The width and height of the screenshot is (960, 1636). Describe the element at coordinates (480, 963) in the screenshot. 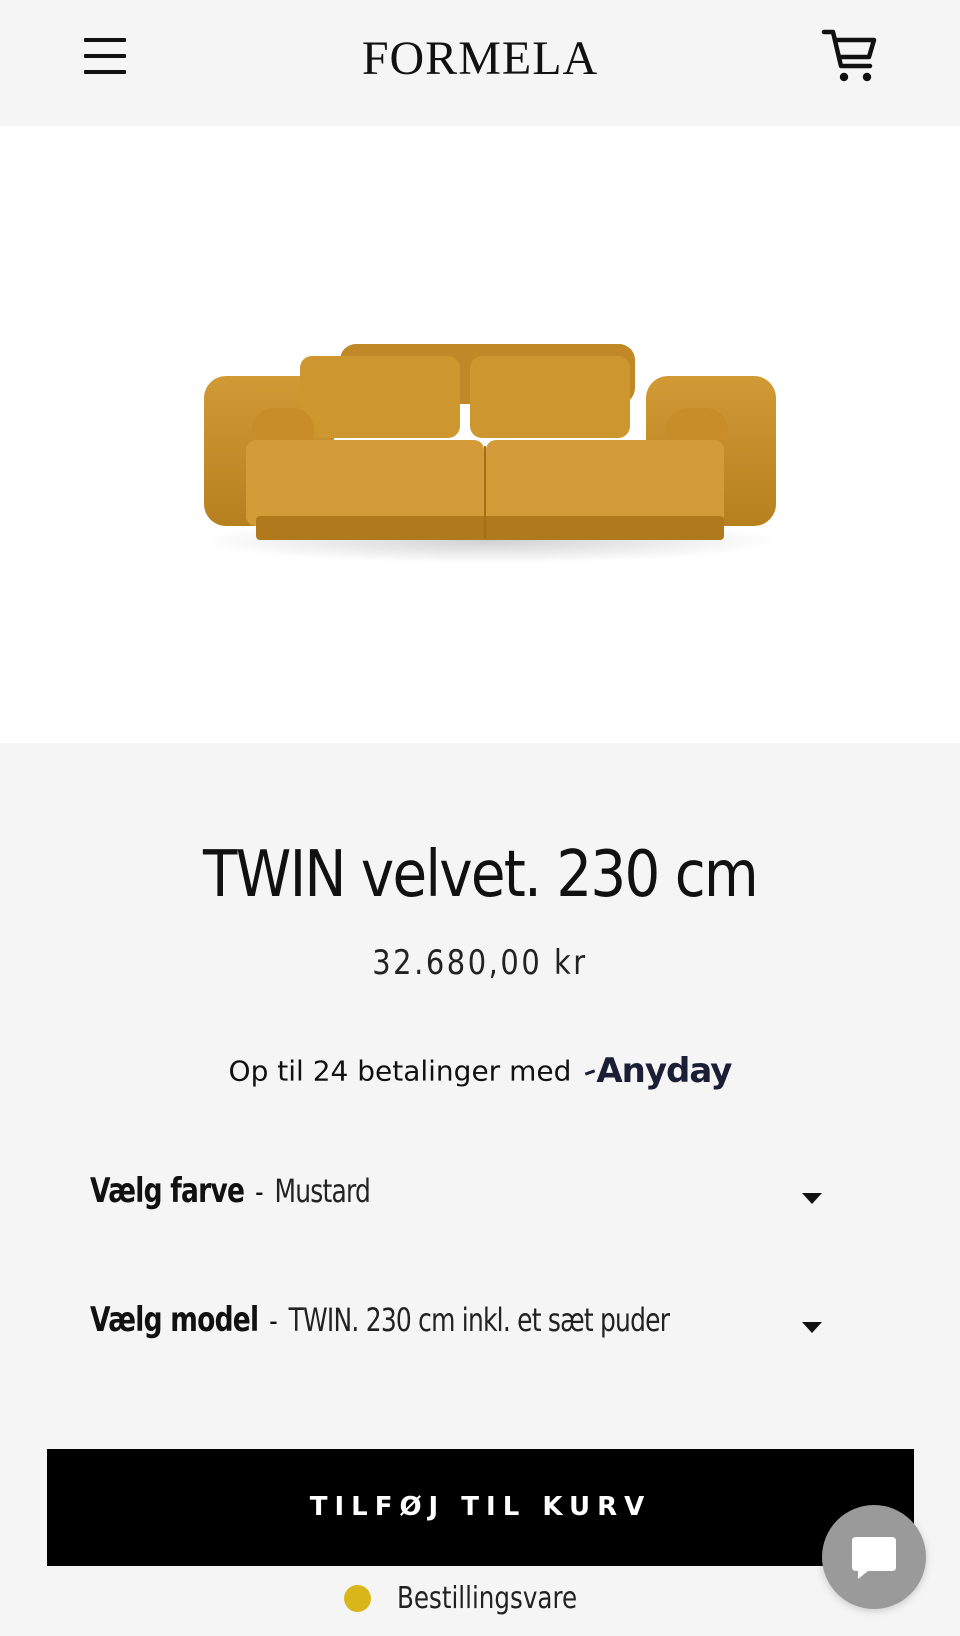

I see `product-price: 32.680,00 kr` at that location.